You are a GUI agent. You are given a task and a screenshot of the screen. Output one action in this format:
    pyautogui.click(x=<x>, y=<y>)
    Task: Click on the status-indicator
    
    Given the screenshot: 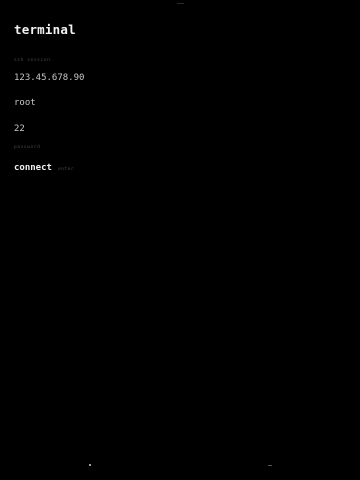 What is the action you would take?
    pyautogui.click(x=180, y=3)
    